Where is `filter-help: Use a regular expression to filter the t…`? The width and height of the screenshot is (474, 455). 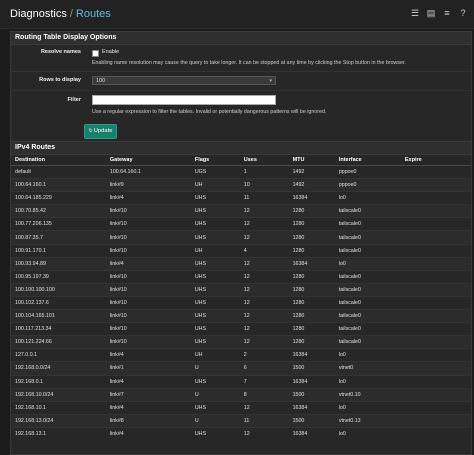
filter-help: Use a regular expression to filter the t… is located at coordinates (209, 112).